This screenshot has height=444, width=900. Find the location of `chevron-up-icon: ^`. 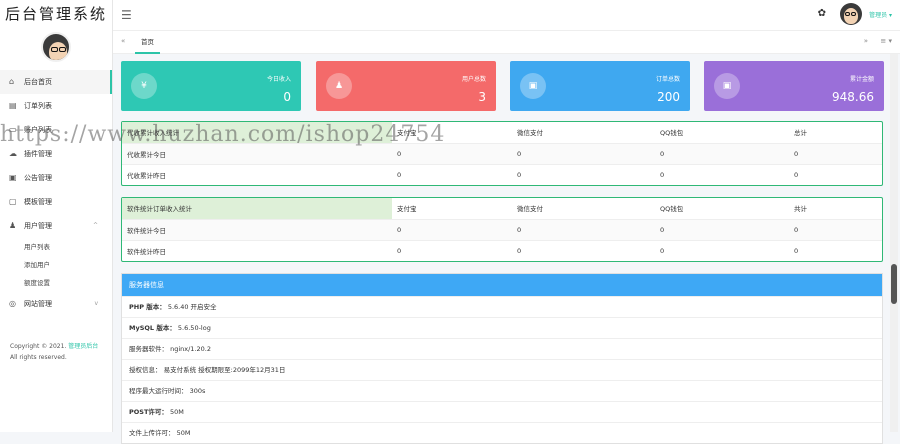

chevron-up-icon: ^ is located at coordinates (95, 225).